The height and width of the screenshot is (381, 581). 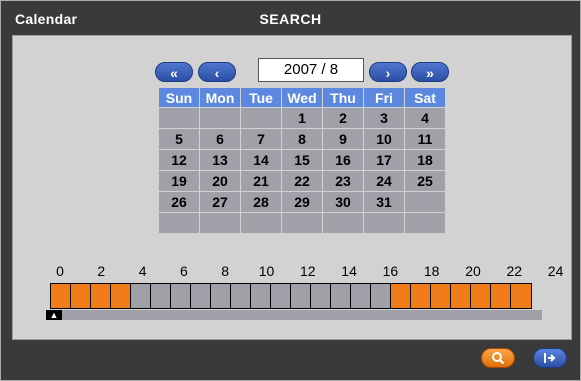 I want to click on calendar-day-cell: 26, so click(x=179, y=202).